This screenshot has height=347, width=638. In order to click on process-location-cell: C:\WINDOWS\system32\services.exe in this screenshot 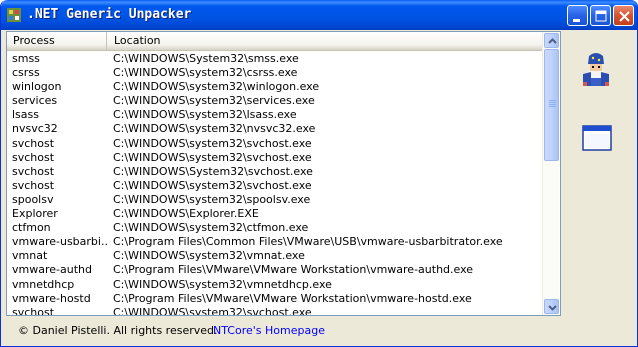, I will do `click(214, 101)`.